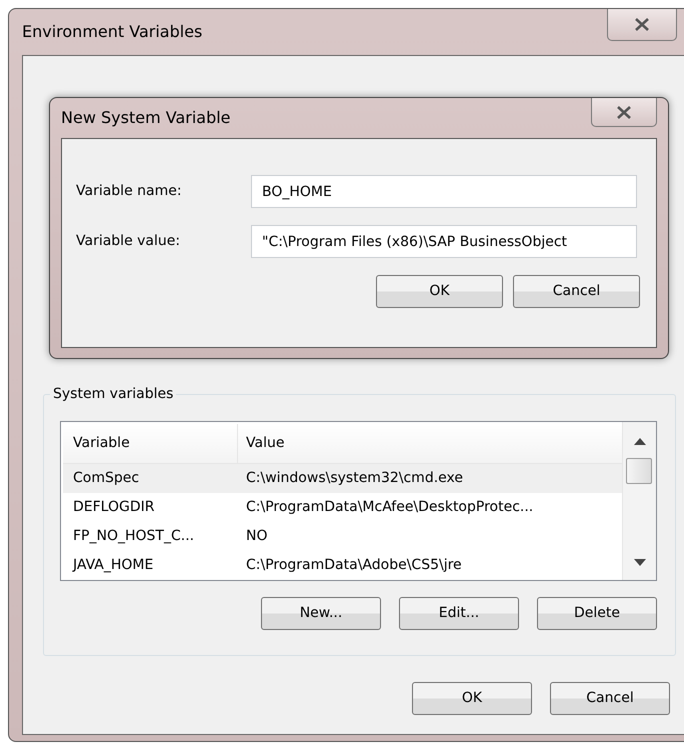 The image size is (684, 749). What do you see at coordinates (256, 536) in the screenshot?
I see `table-cell-text: NO` at bounding box center [256, 536].